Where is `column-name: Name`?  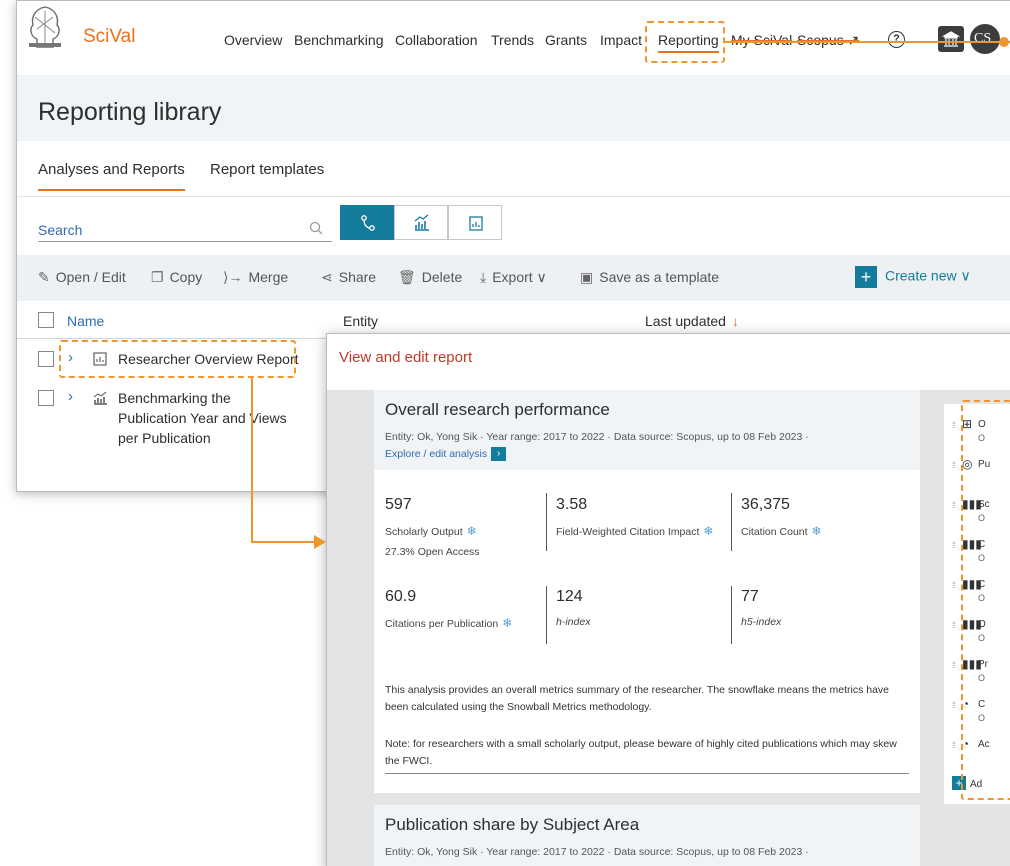
column-name: Name is located at coordinates (85, 321).